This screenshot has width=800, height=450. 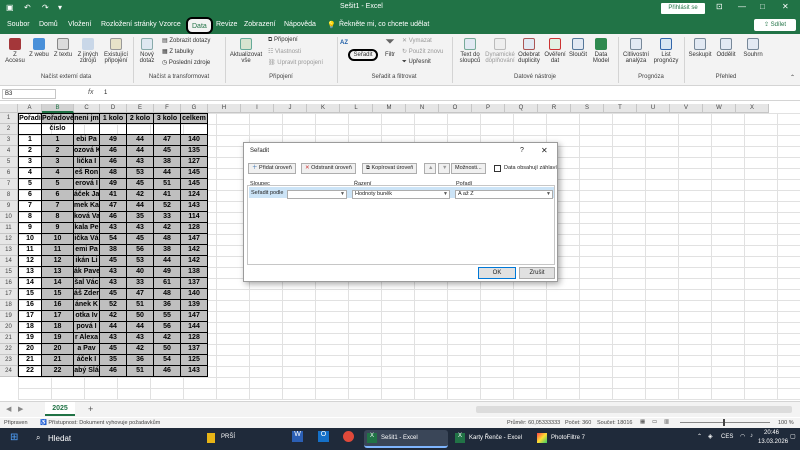 I want to click on ungroup-button: Oddělit, so click(x=726, y=48).